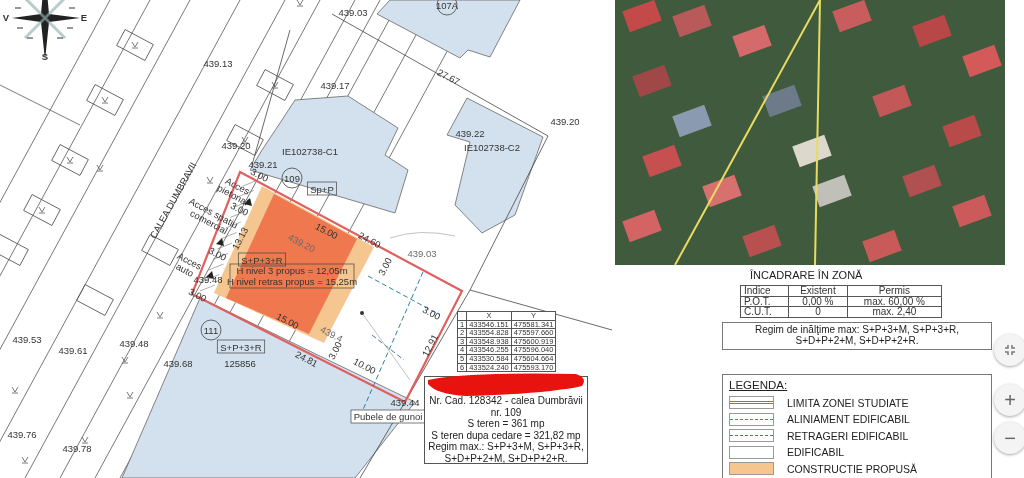  I want to click on parcel-info-line: S teren dupa cedare = 321,82 mp, so click(506, 435).